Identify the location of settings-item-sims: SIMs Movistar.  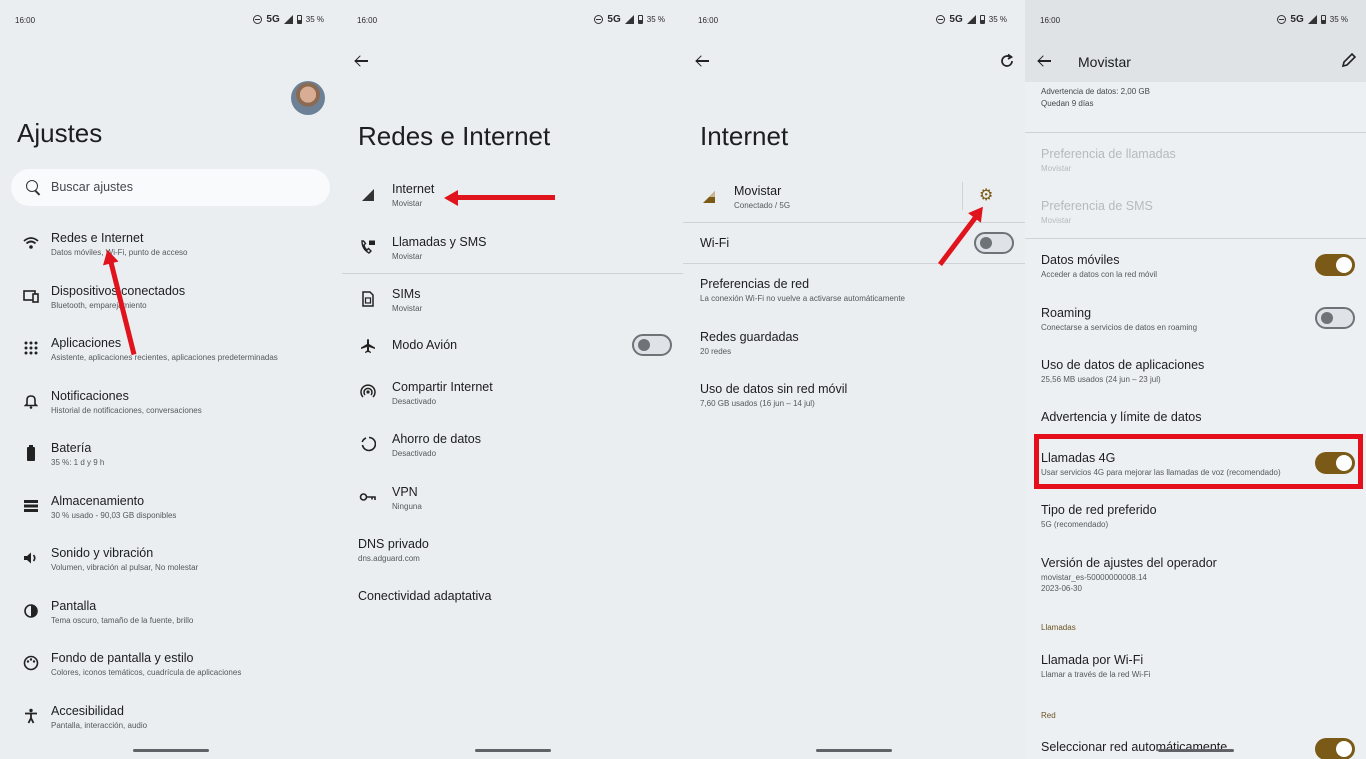
(512, 310).